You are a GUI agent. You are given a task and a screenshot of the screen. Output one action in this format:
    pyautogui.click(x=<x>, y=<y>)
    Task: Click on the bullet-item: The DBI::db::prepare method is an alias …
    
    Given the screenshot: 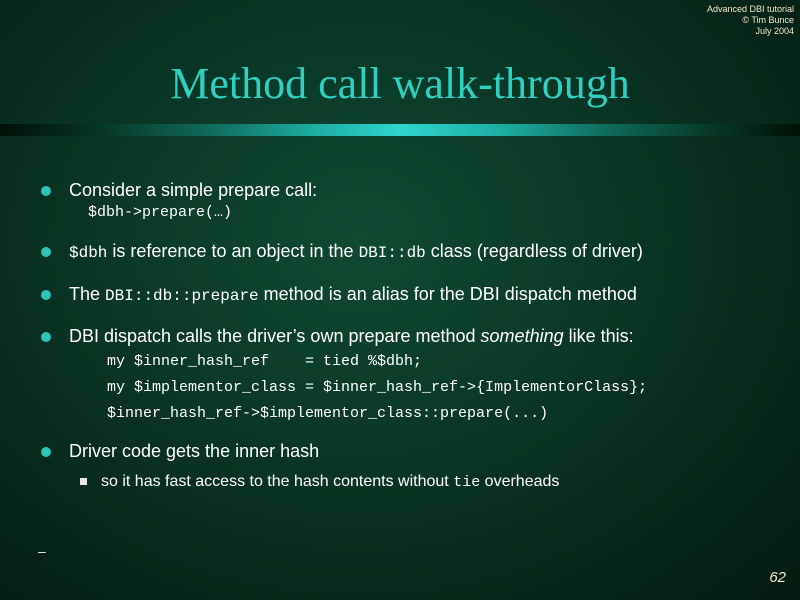 What is the action you would take?
    pyautogui.click(x=408, y=294)
    